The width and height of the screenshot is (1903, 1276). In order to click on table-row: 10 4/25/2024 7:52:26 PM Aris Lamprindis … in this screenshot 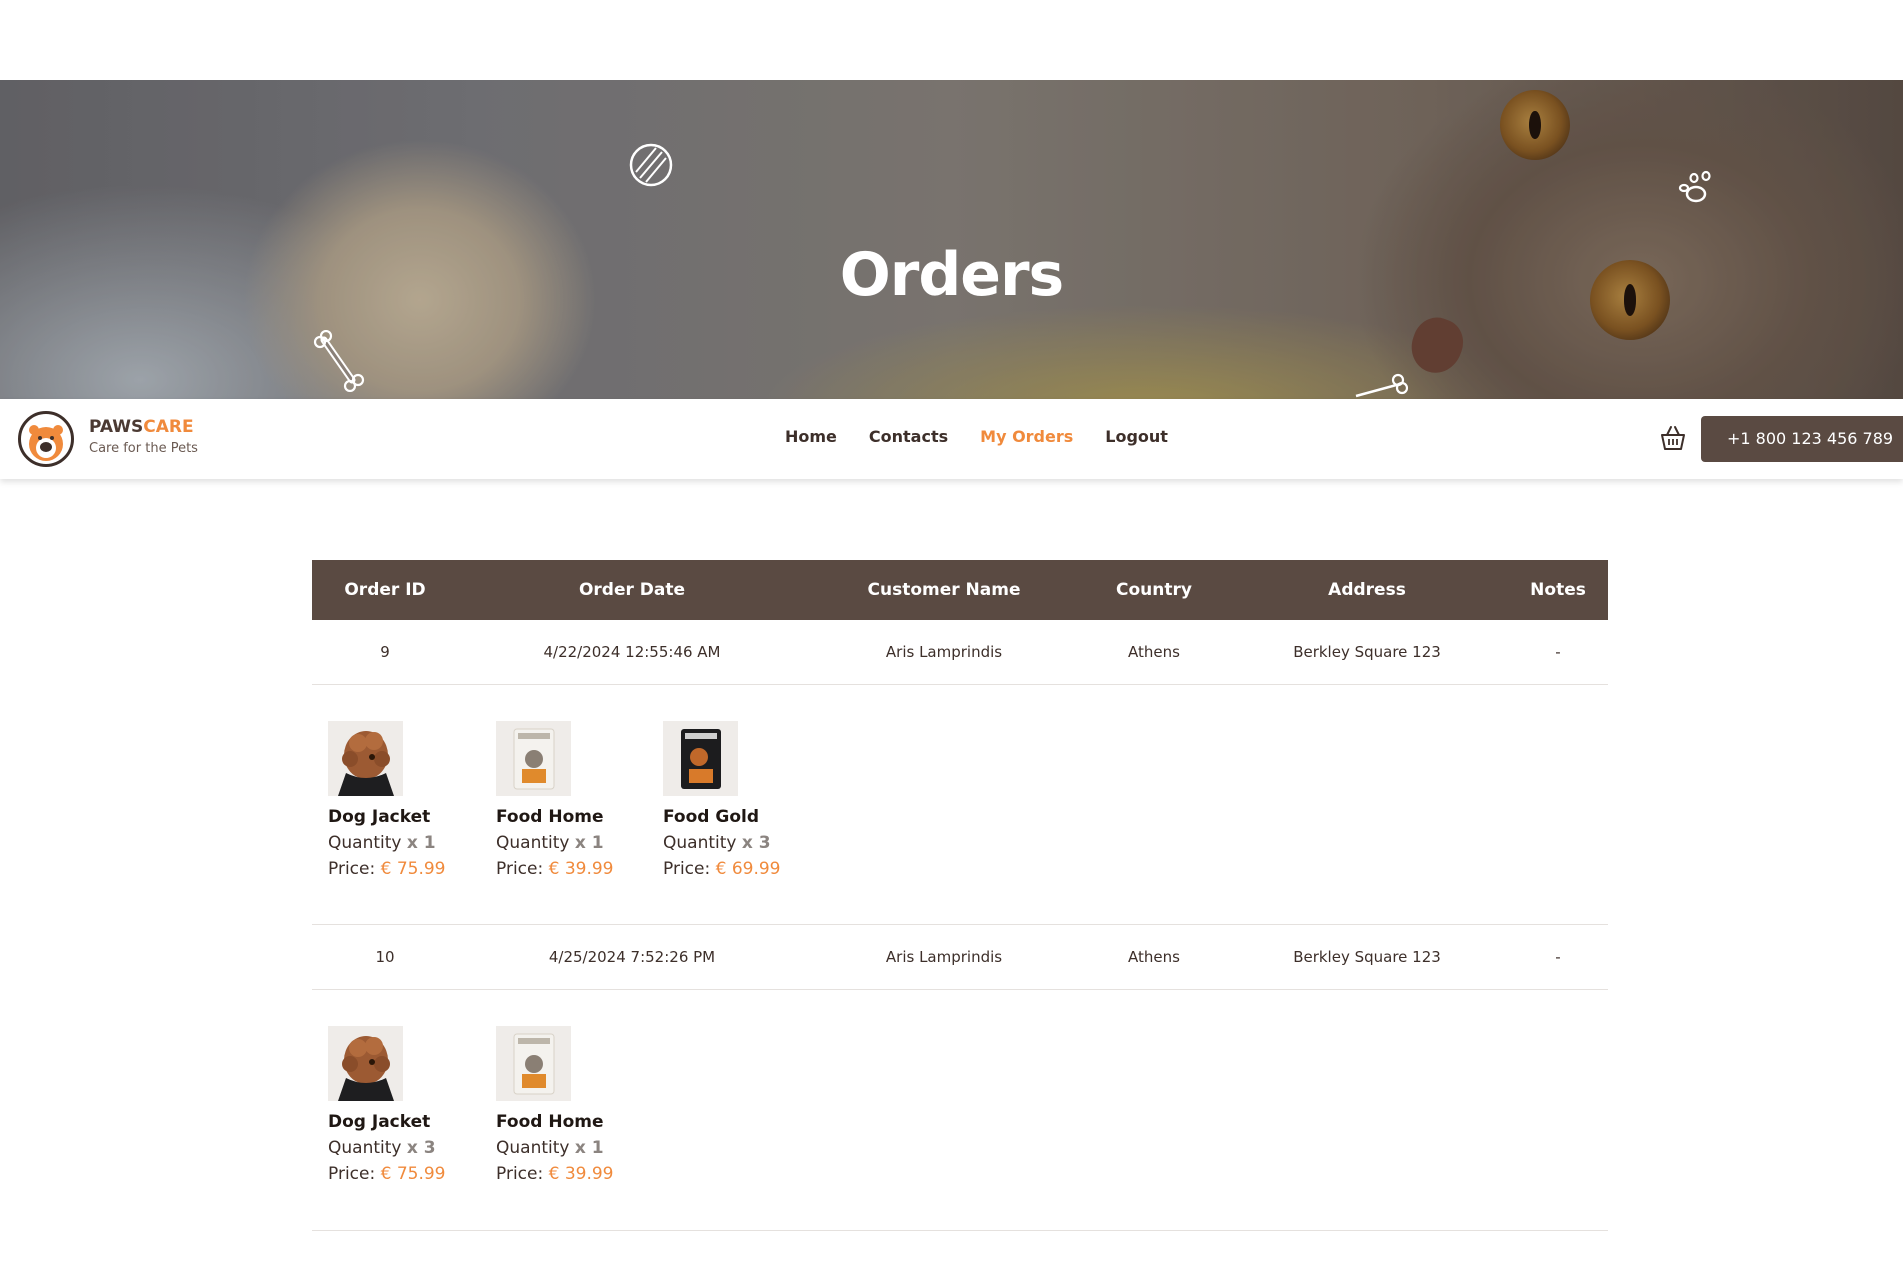, I will do `click(960, 957)`.